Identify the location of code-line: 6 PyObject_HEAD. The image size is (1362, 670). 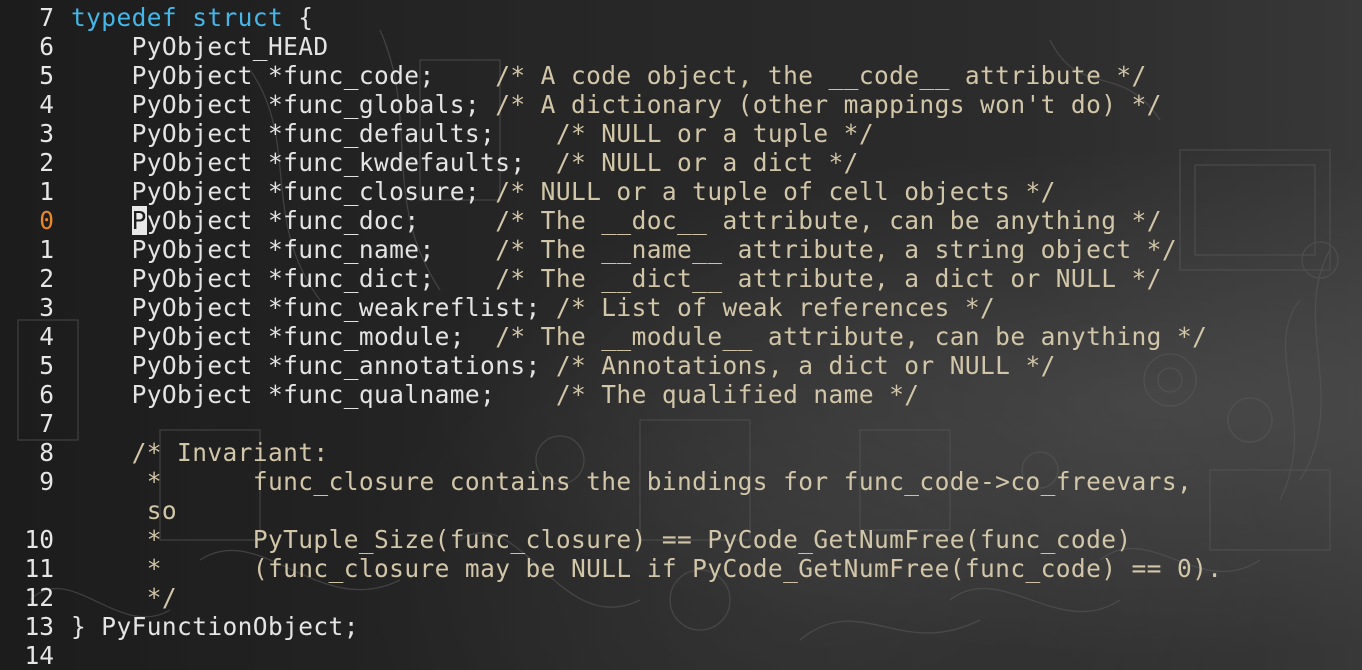
(681, 46).